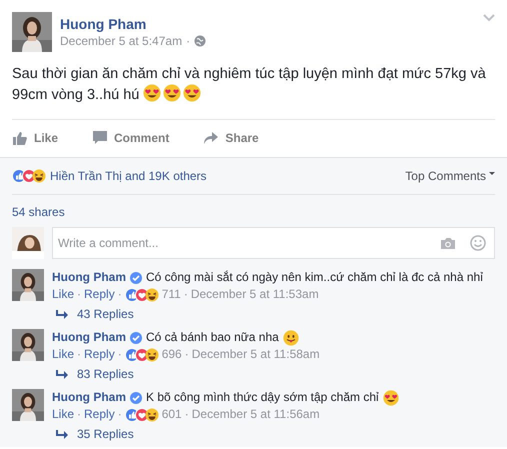 This screenshot has width=507, height=449. I want to click on replies-link: 35 Replies, so click(105, 434).